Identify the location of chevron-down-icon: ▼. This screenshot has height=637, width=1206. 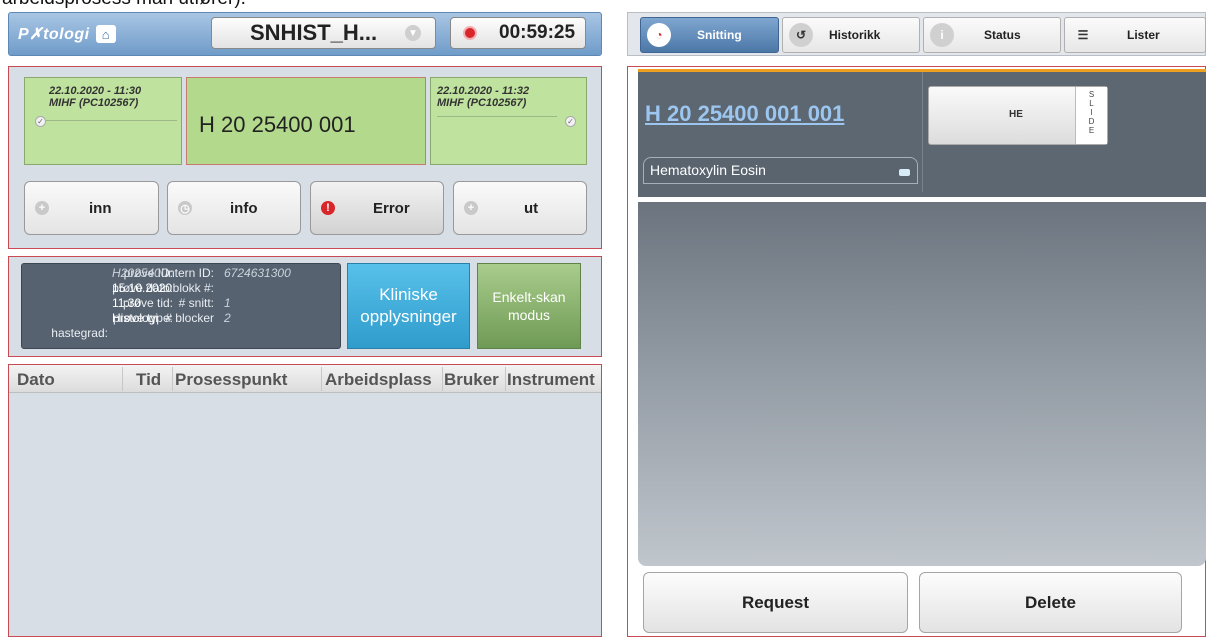
(413, 33).